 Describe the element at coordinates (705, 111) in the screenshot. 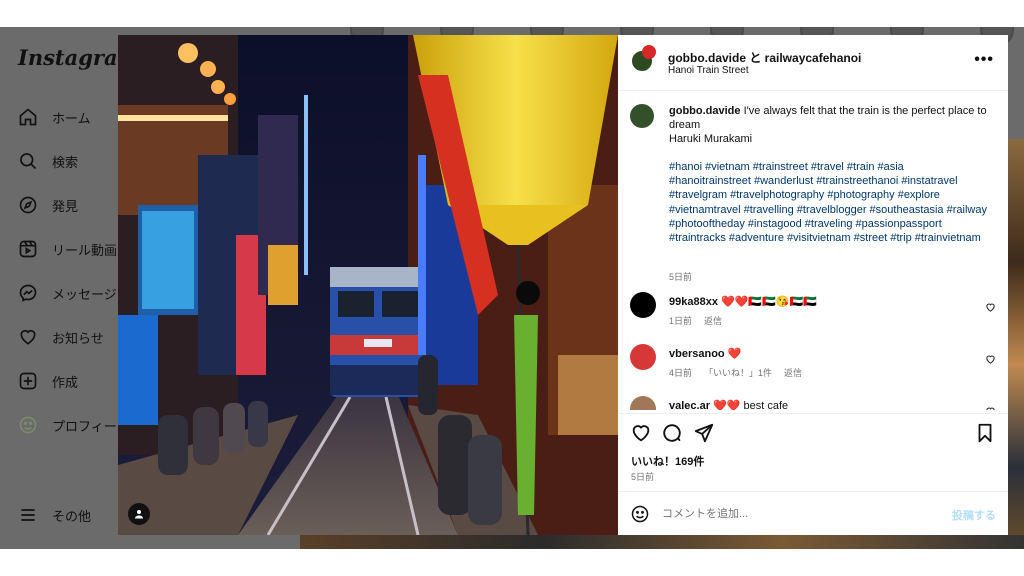

I see `caption-username: gobbo.davide` at that location.